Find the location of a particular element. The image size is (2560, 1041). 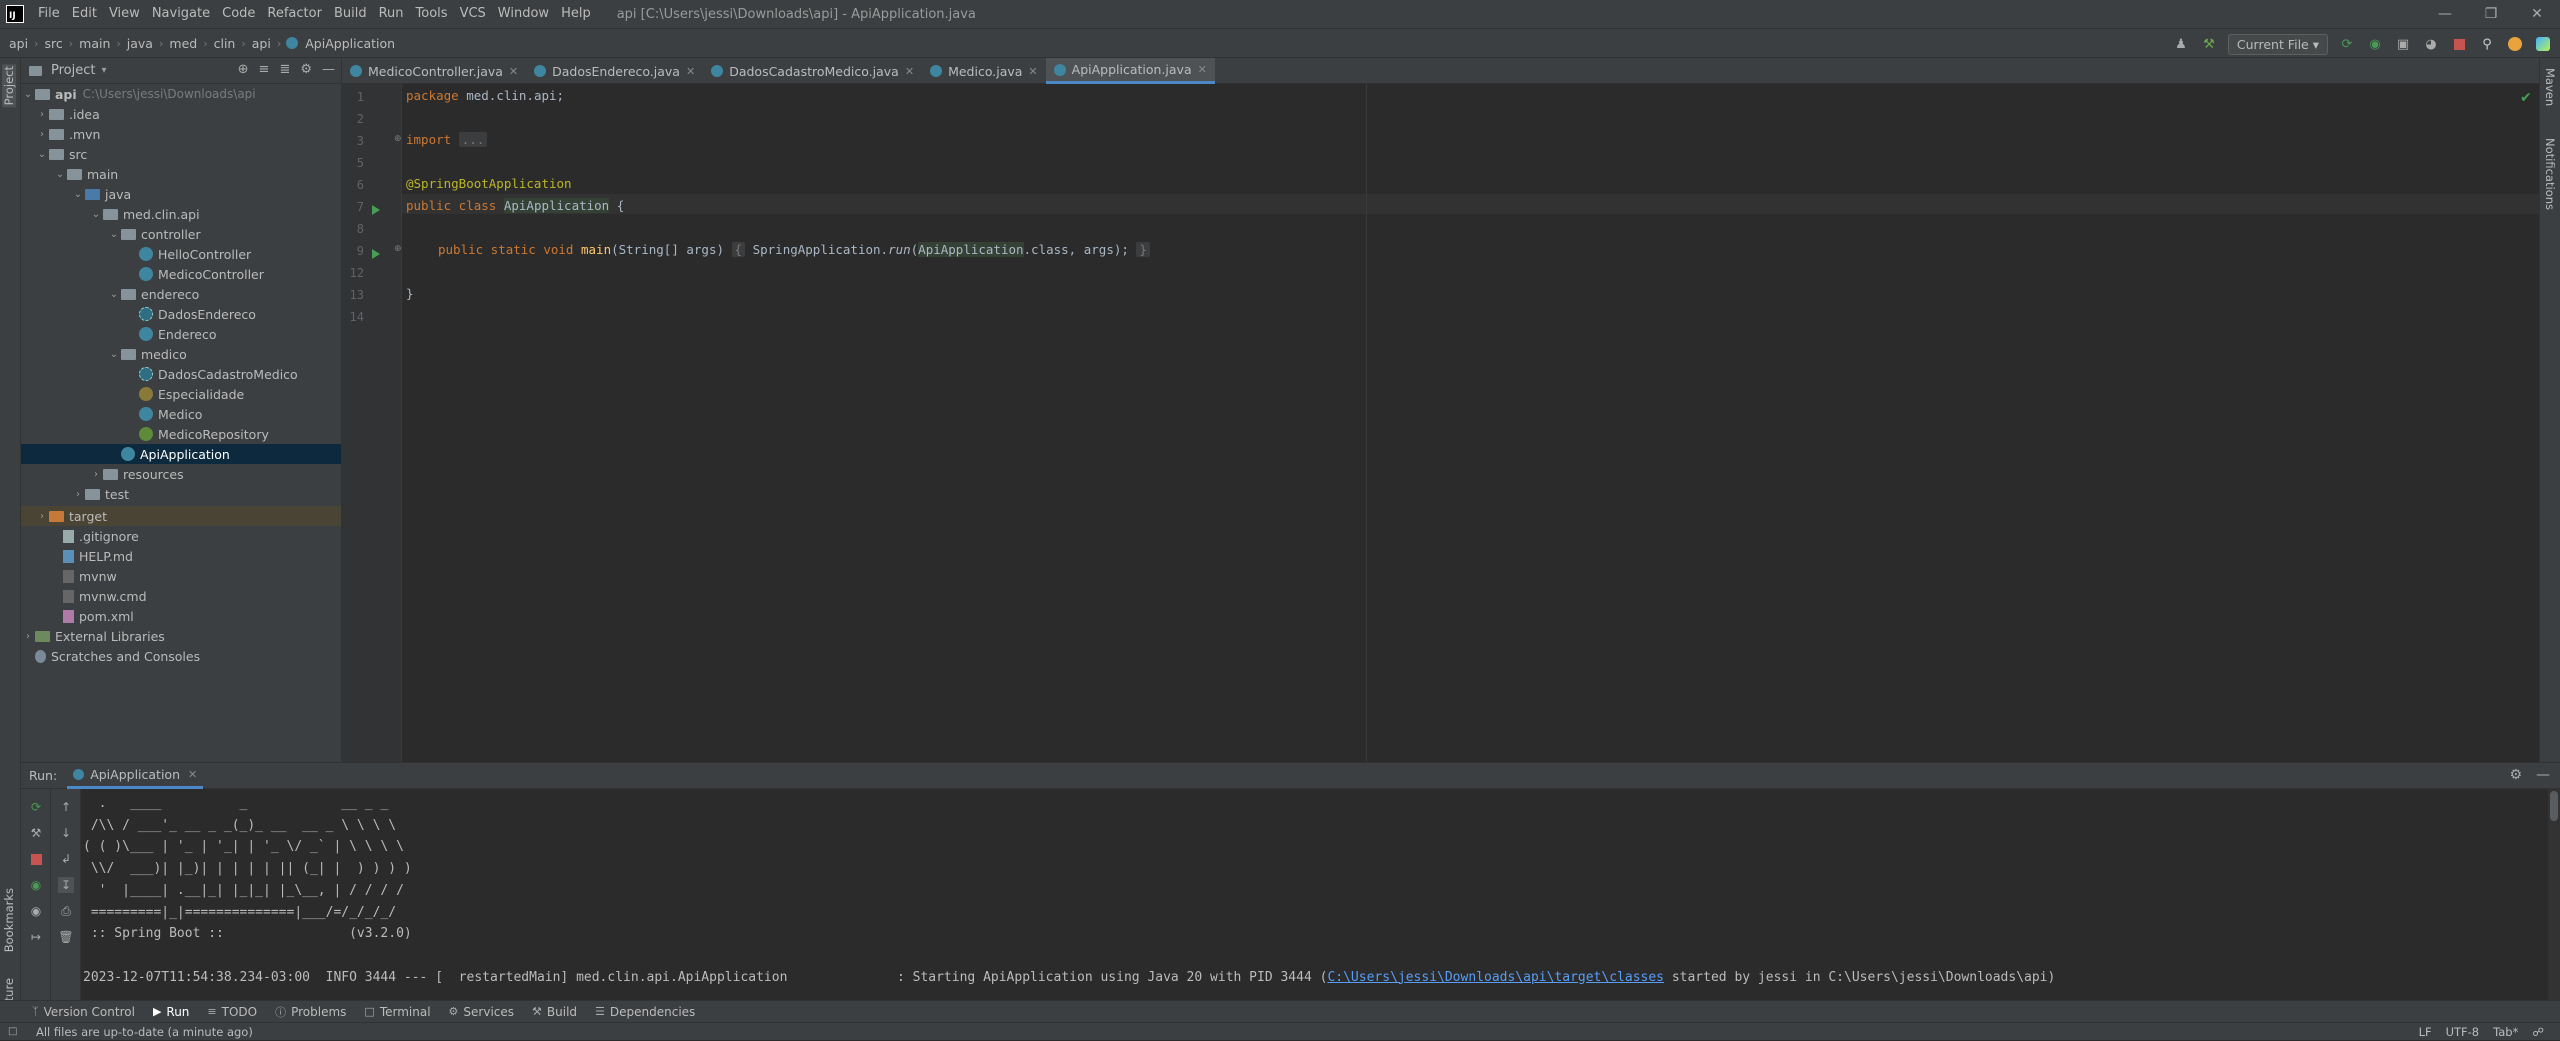

wrench-icon: ⚒ is located at coordinates (36, 833).